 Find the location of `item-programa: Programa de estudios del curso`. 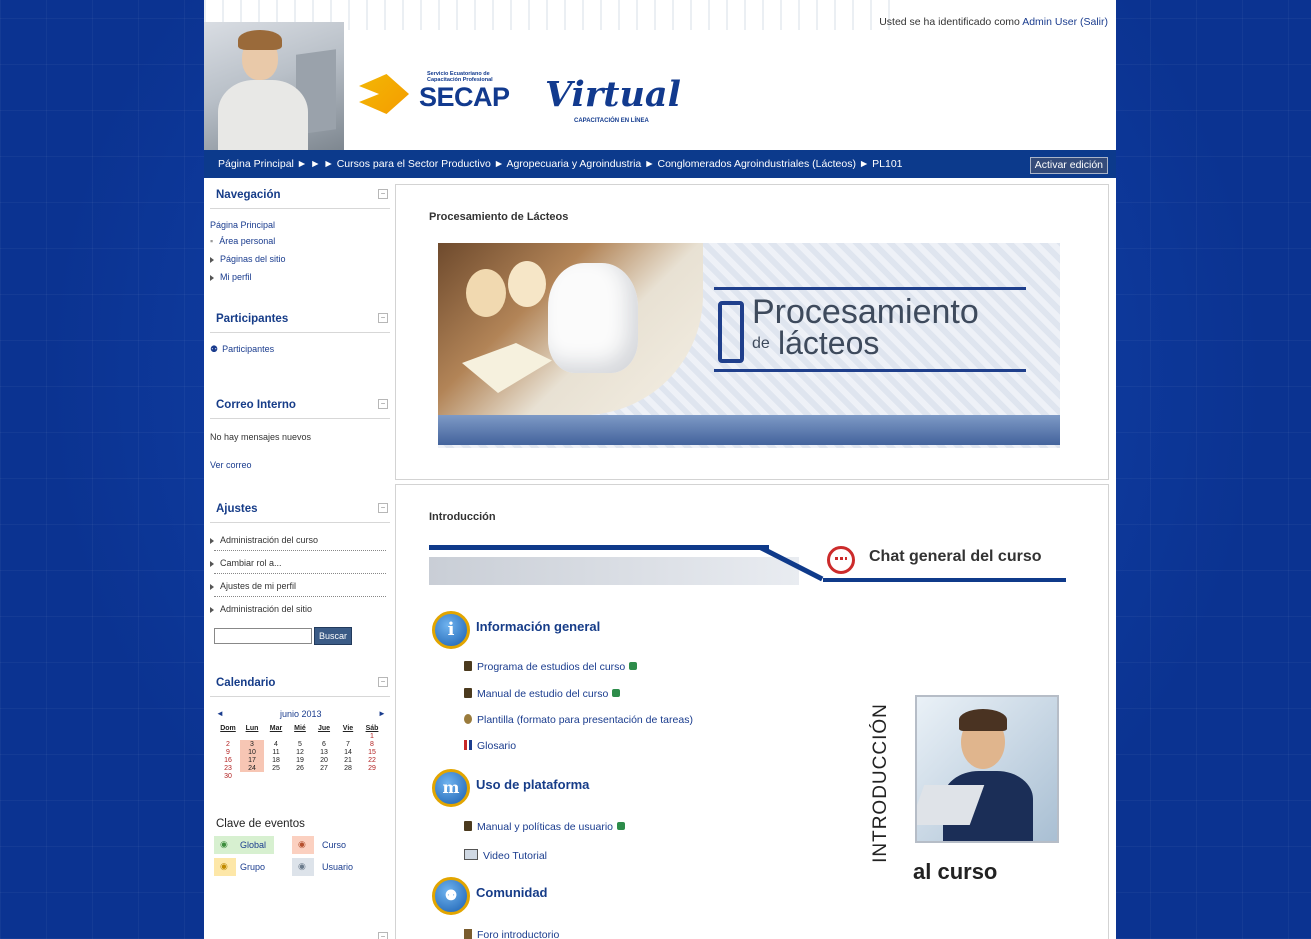

item-programa: Programa de estudios del curso is located at coordinates (551, 667).